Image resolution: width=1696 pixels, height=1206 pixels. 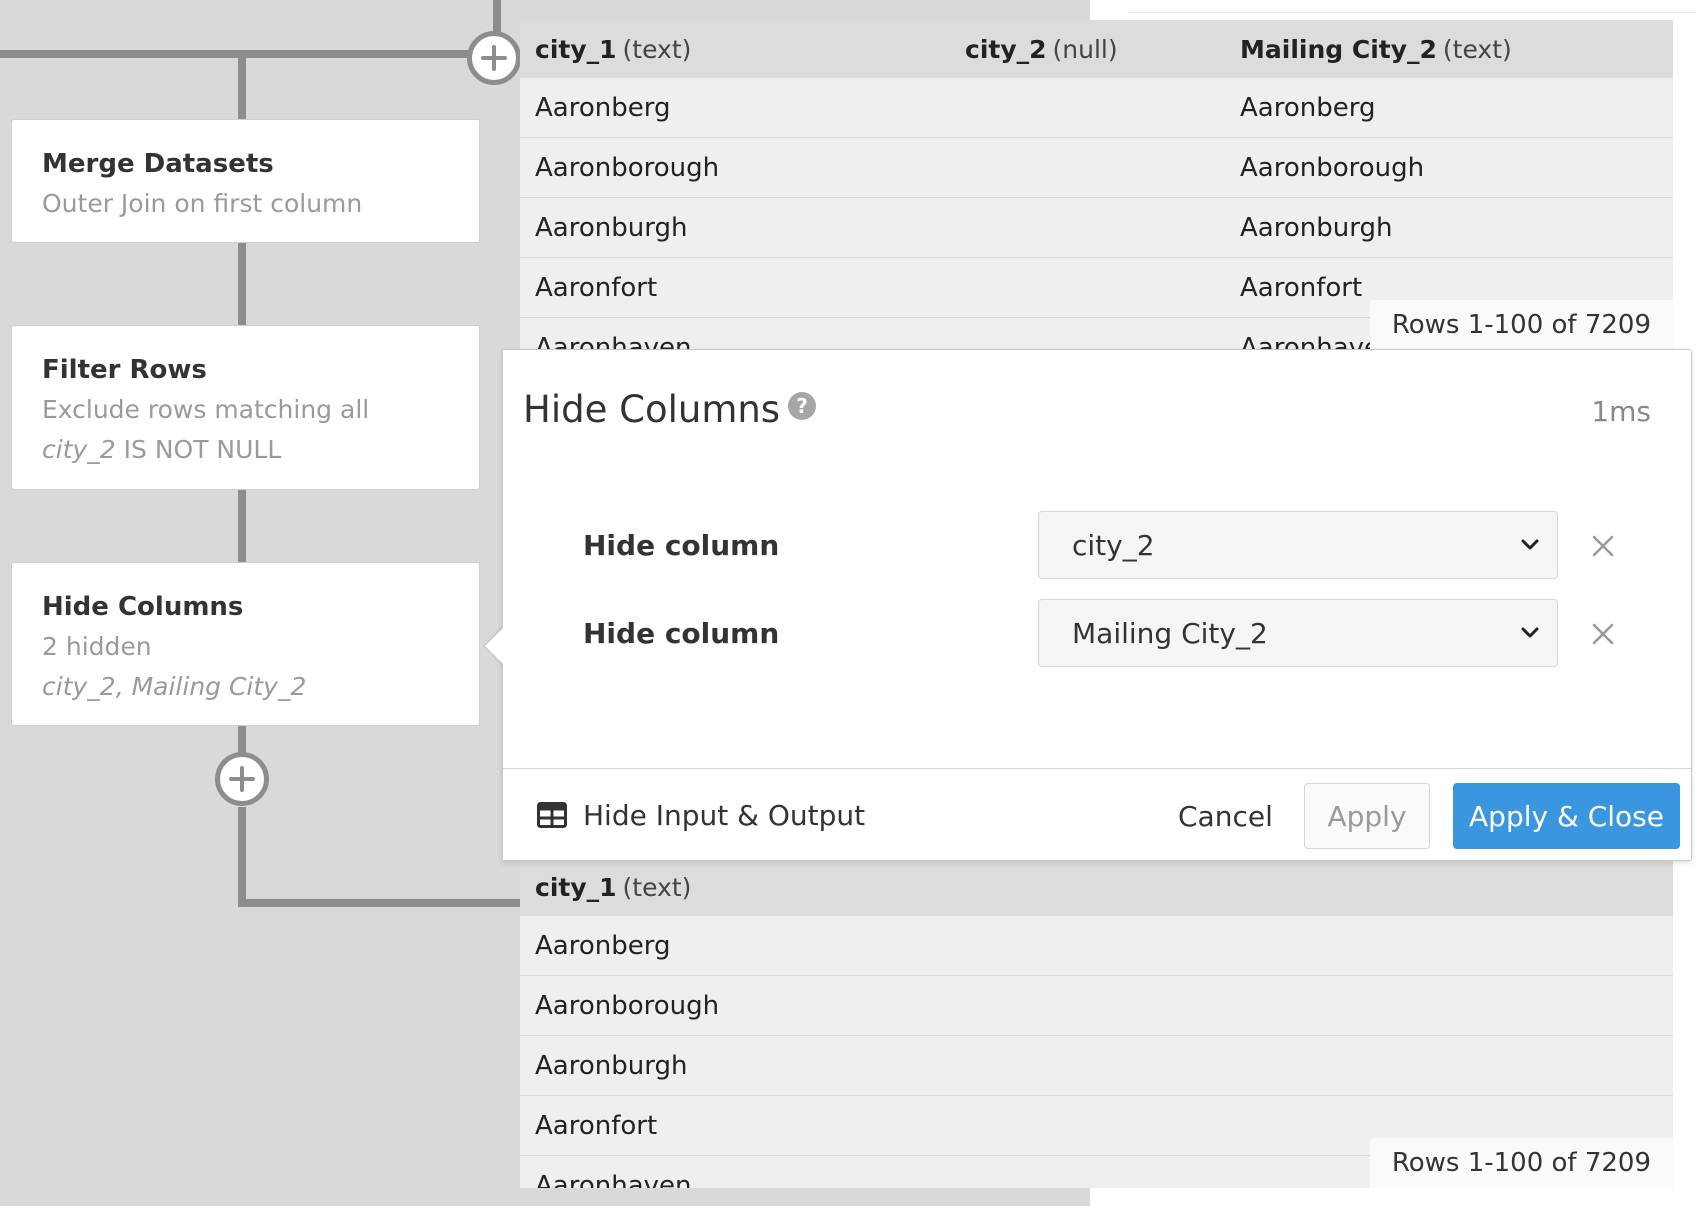 What do you see at coordinates (1096, 168) in the screenshot?
I see `table-row: Aaronborough Aaronborough` at bounding box center [1096, 168].